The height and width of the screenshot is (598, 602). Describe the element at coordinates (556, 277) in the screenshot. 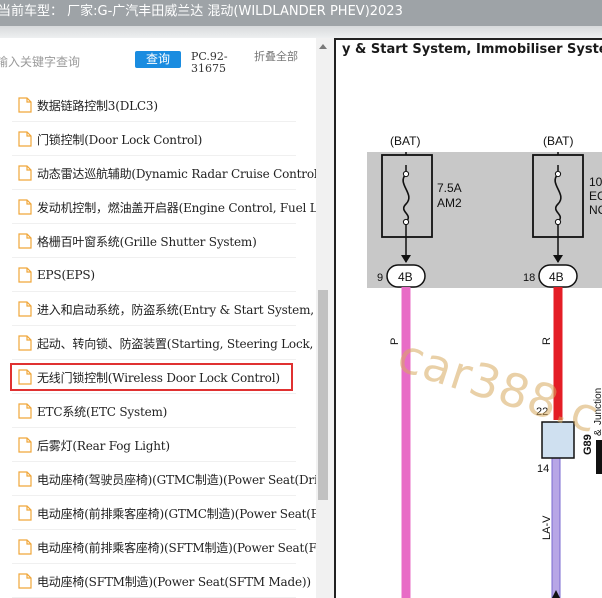

I see `connector-right-label: 4B` at that location.